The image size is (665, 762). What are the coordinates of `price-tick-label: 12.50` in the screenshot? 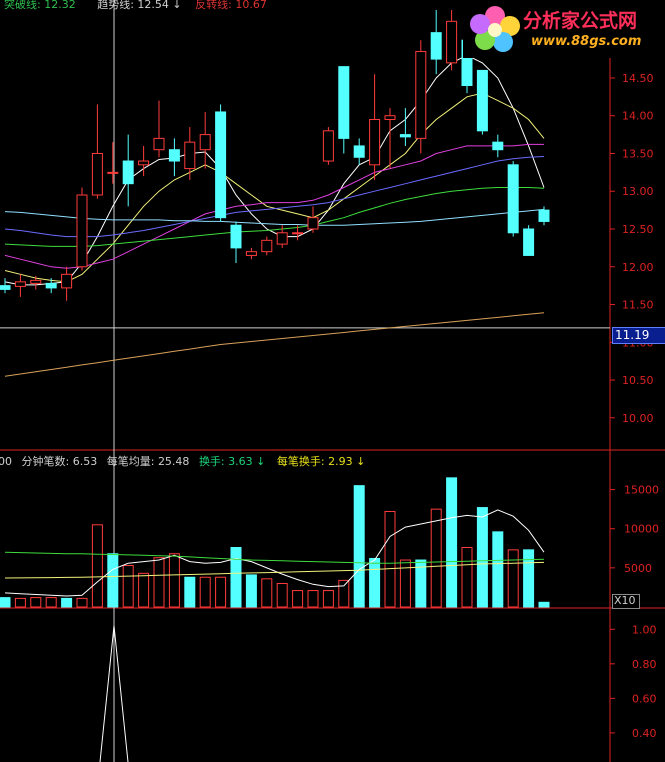 It's located at (638, 229).